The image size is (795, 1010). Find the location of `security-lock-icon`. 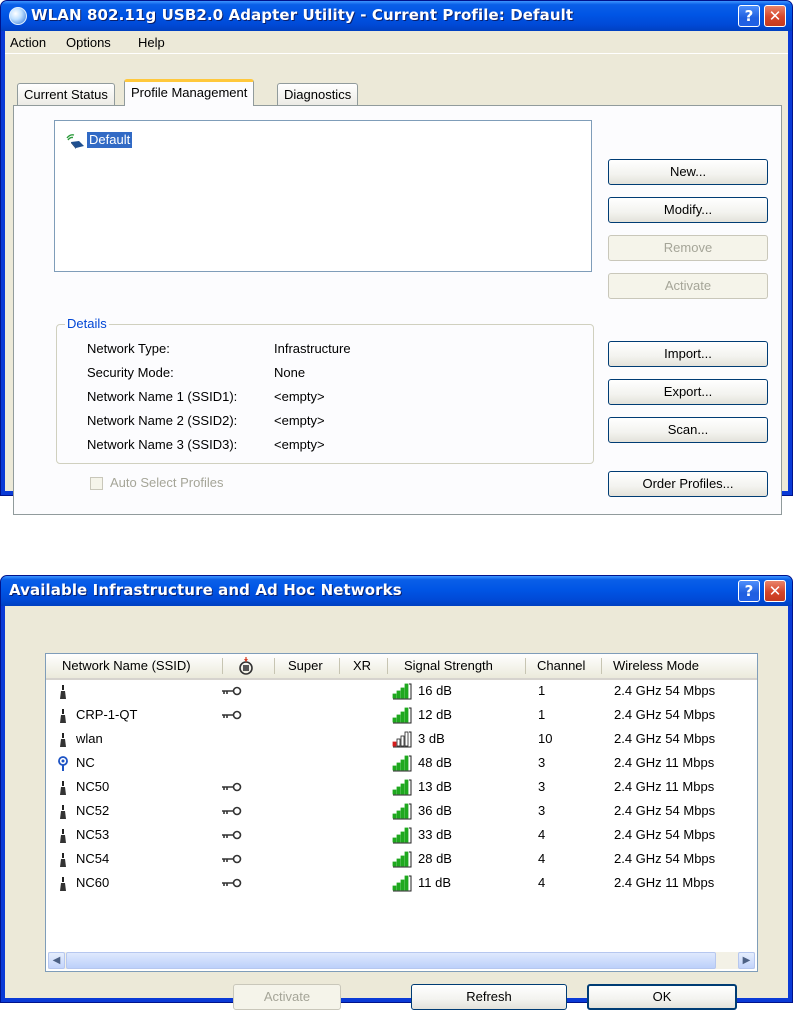

security-lock-icon is located at coordinates (246, 666).